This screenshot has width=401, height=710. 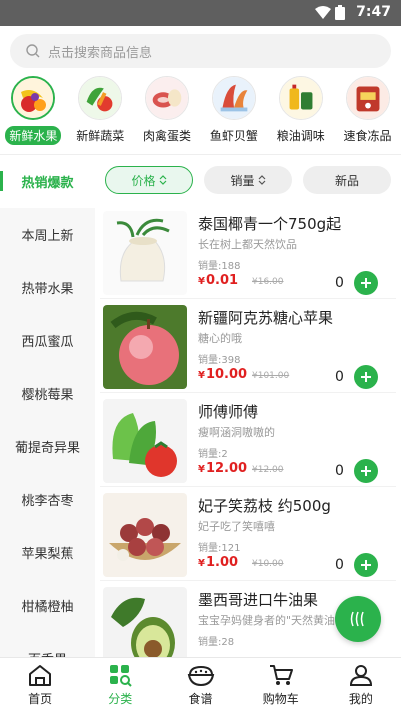 I want to click on filter-bar: 价格 销量 新品, so click(x=248, y=180).